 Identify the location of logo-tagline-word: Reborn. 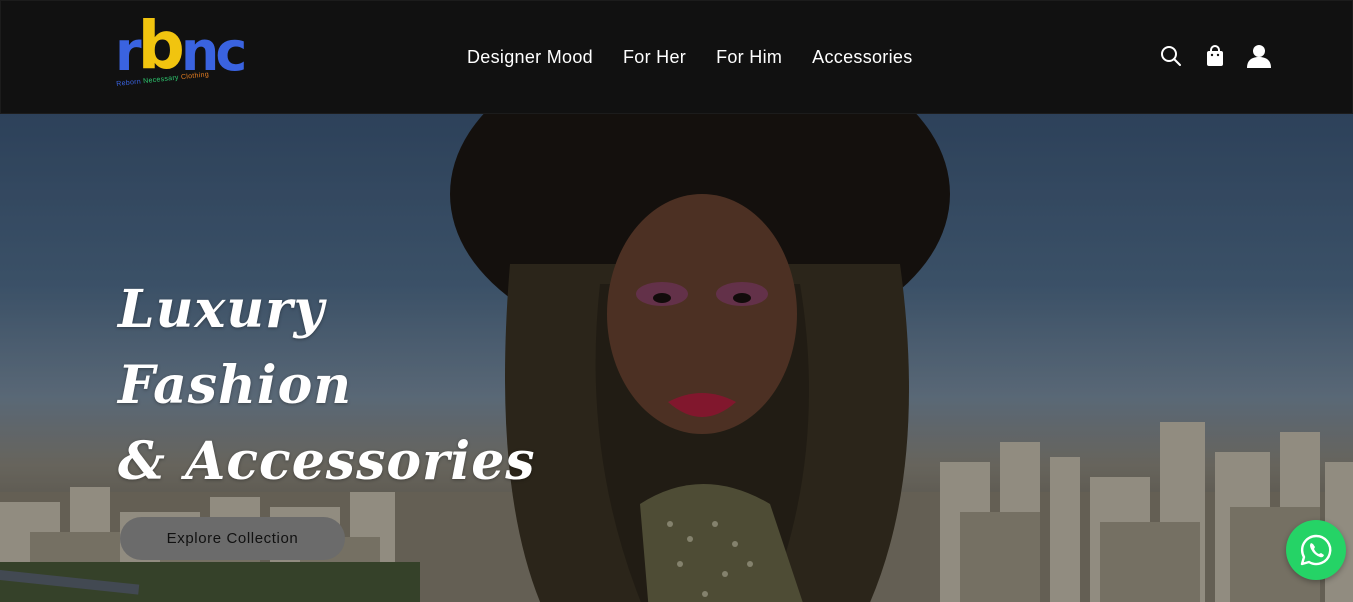
(129, 83).